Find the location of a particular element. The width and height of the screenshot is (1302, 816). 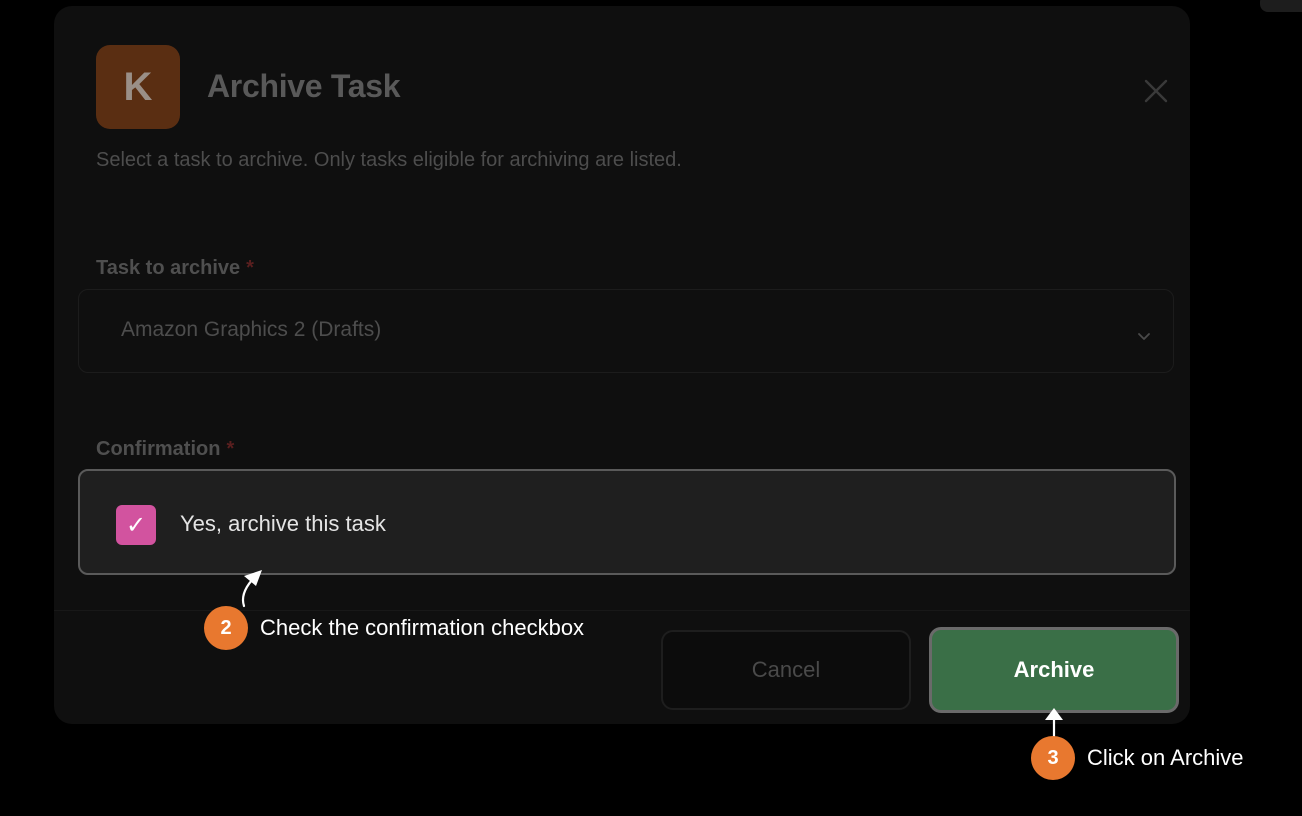

check-icon: ✓ is located at coordinates (136, 525).